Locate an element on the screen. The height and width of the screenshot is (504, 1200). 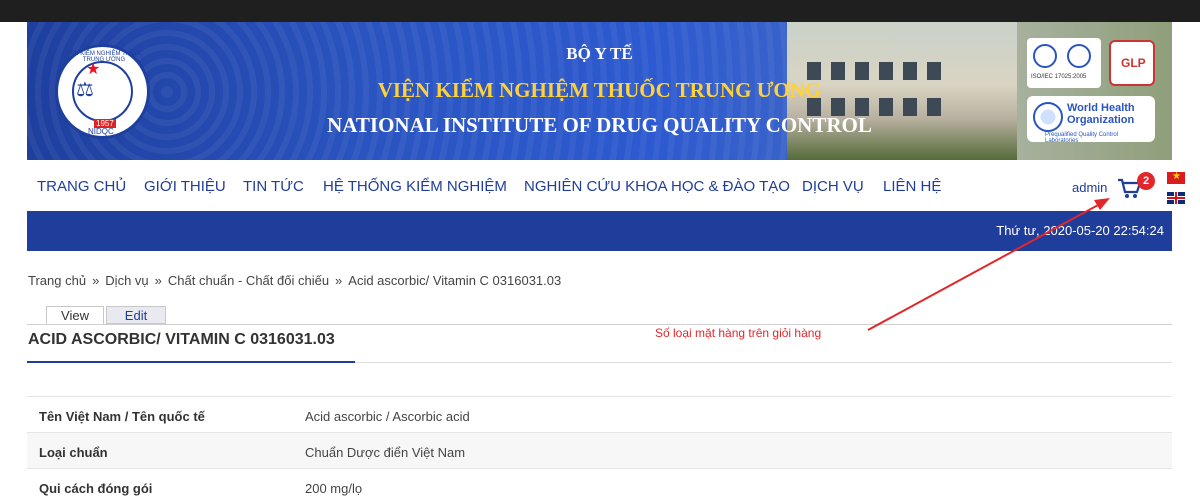
who-line1: World Health is located at coordinates (1101, 108).